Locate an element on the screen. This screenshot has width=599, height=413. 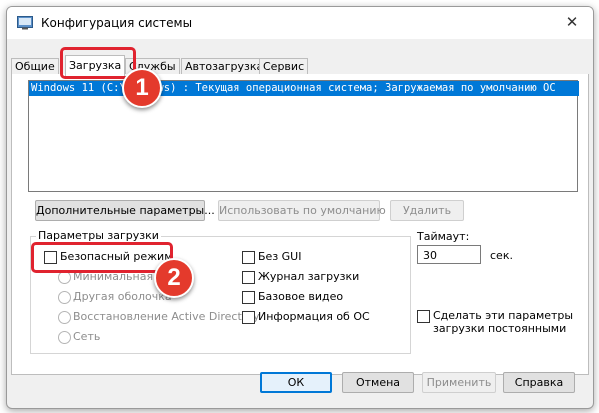
app-icon is located at coordinates (25, 23).